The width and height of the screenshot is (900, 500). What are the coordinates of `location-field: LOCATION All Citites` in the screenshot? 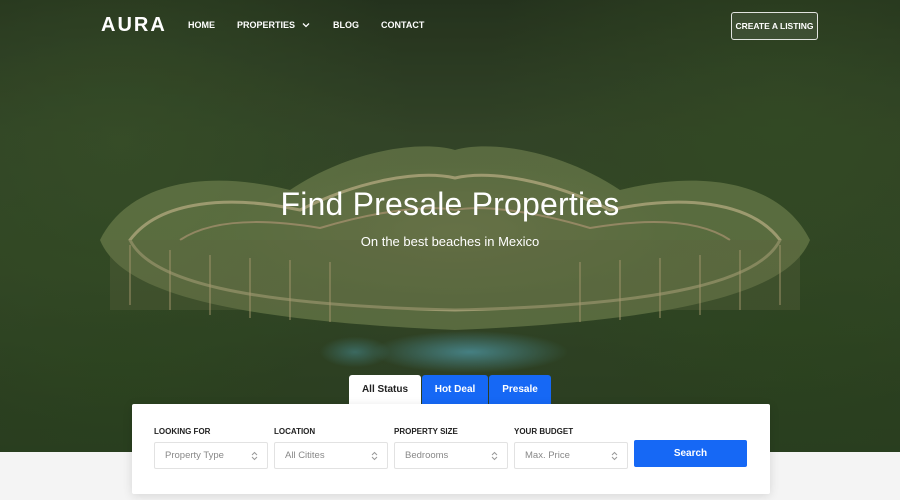 It's located at (331, 448).